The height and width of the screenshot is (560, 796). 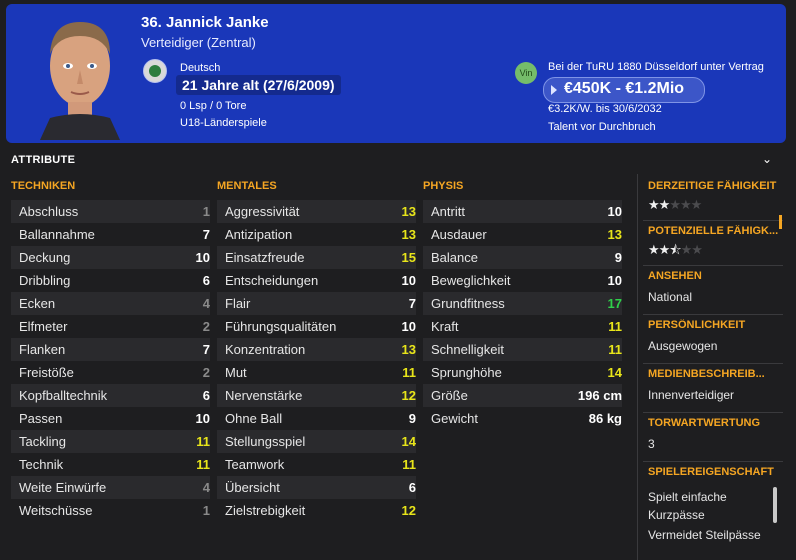 I want to click on current-ability-block: DERZEITIGE FÄHIGKEIT ★★★★★, so click(x=713, y=198).